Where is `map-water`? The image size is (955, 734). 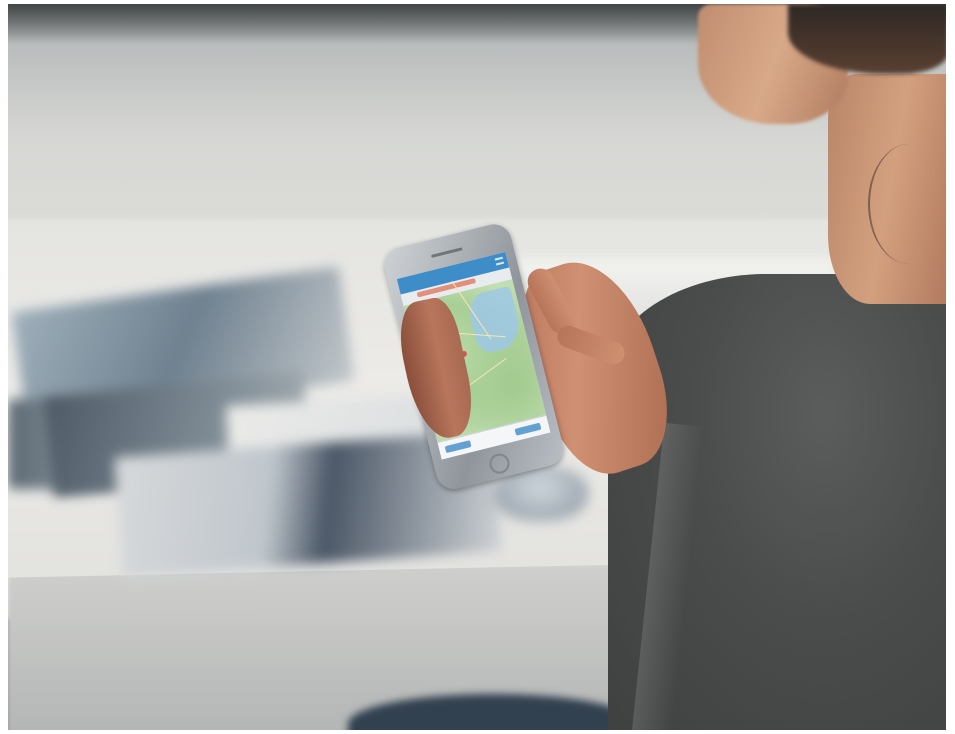
map-water is located at coordinates (495, 320).